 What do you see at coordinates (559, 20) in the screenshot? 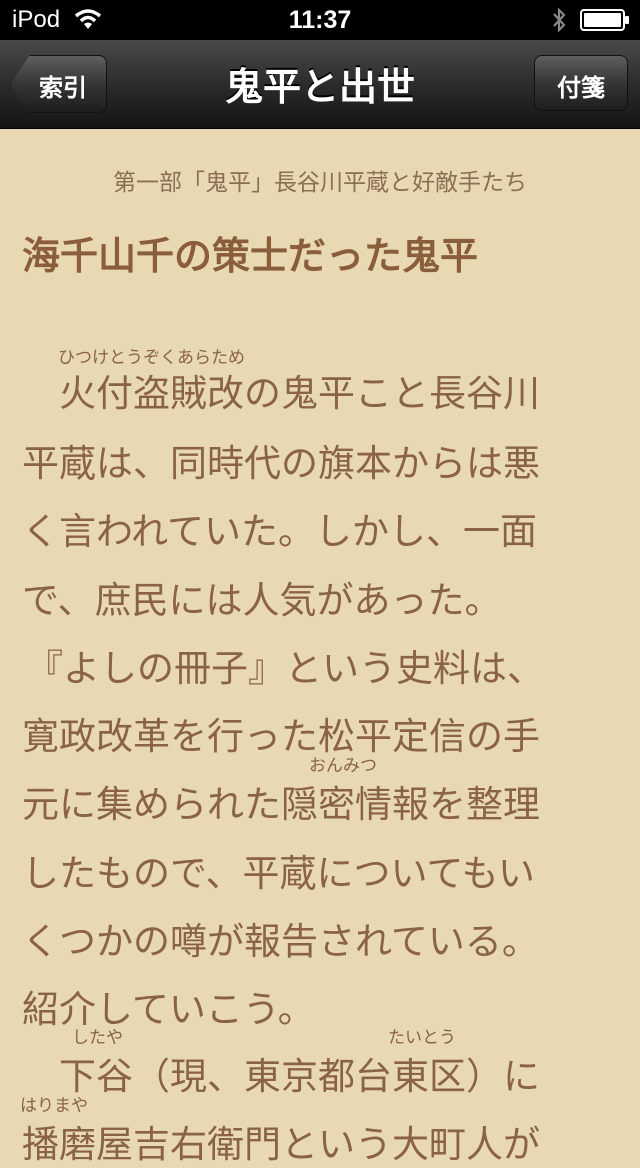
I see `bluetooth-icon` at bounding box center [559, 20].